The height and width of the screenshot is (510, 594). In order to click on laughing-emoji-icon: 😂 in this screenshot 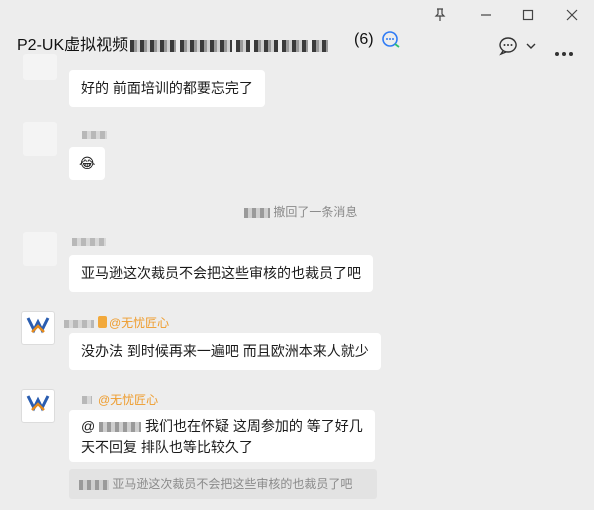, I will do `click(87, 163)`.